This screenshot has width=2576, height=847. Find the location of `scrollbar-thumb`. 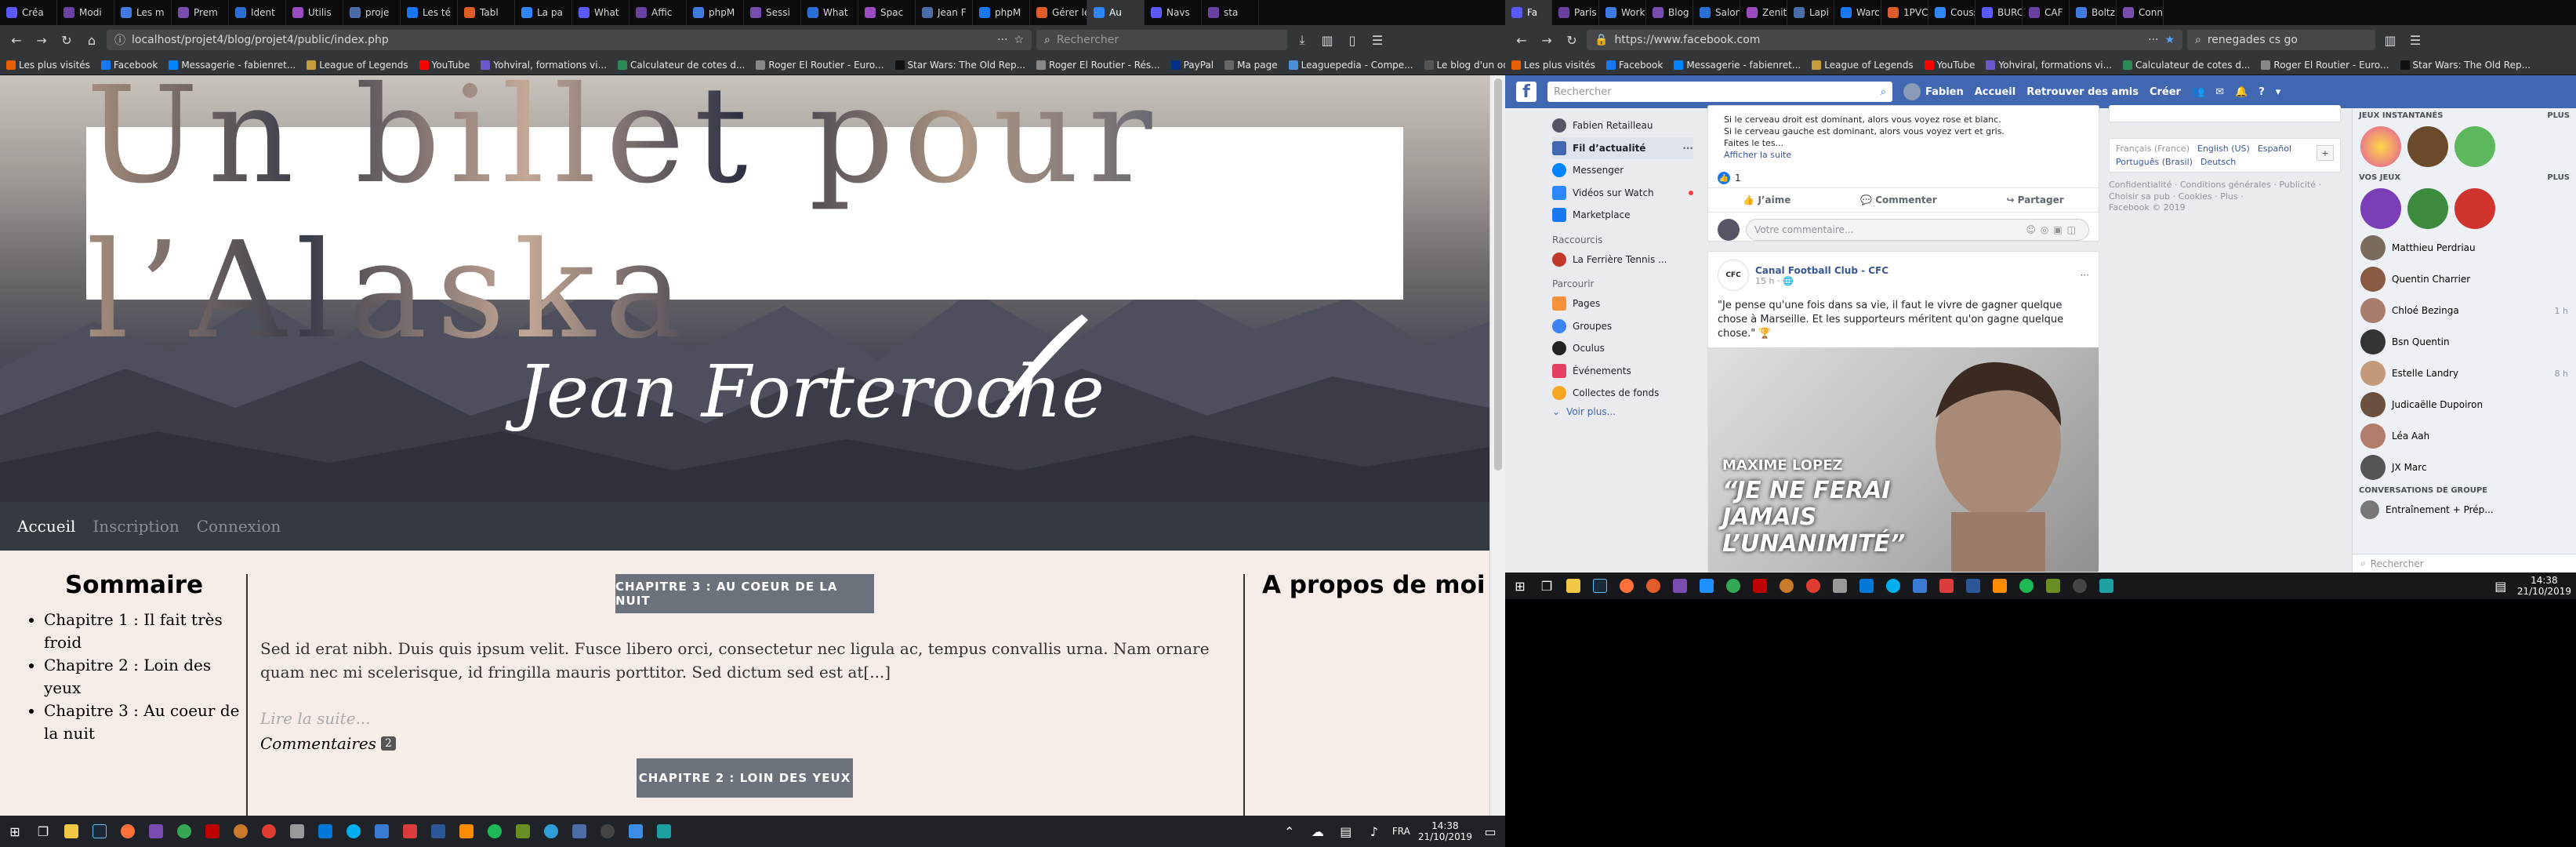

scrollbar-thumb is located at coordinates (1498, 274).